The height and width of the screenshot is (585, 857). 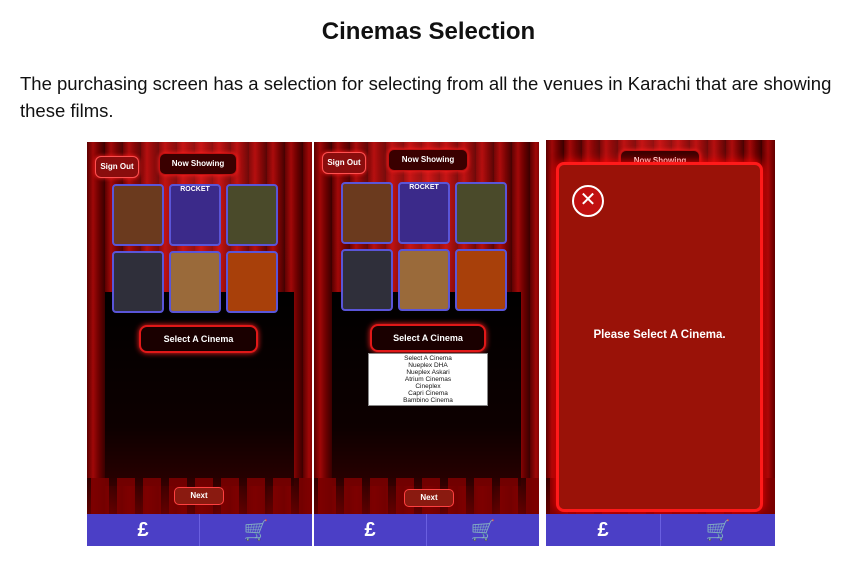 I want to click on theater-stage, so click(x=199, y=389).